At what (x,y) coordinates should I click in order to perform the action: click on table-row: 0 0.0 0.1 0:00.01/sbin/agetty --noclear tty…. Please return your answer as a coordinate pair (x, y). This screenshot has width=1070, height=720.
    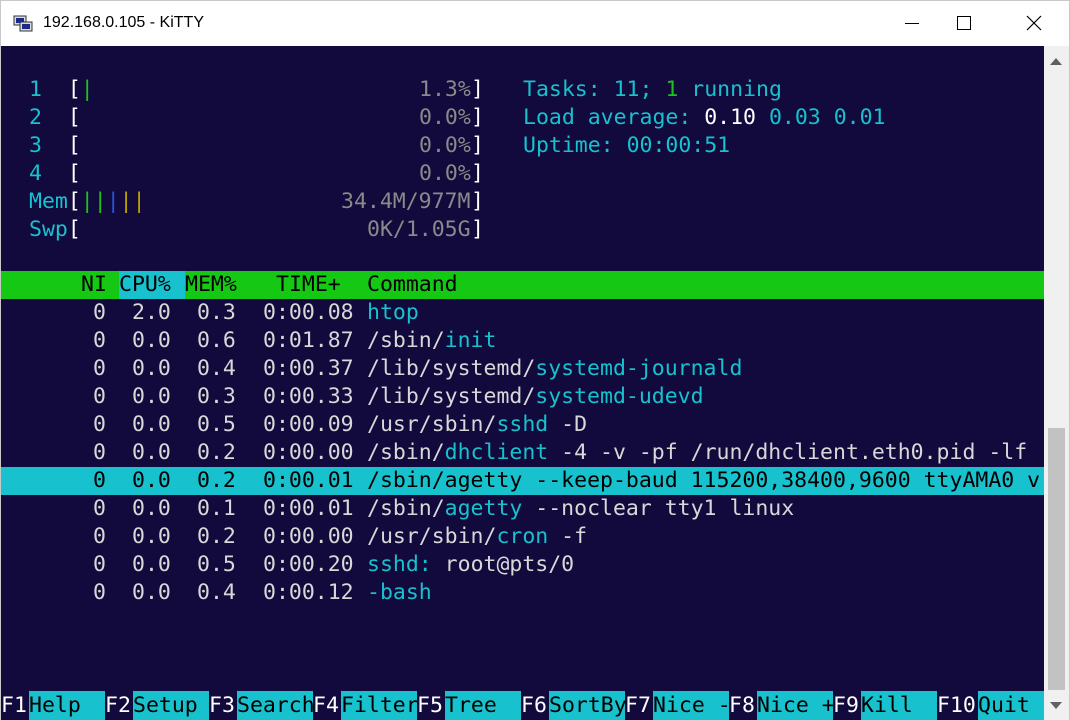
    Looking at the image, I should click on (522, 509).